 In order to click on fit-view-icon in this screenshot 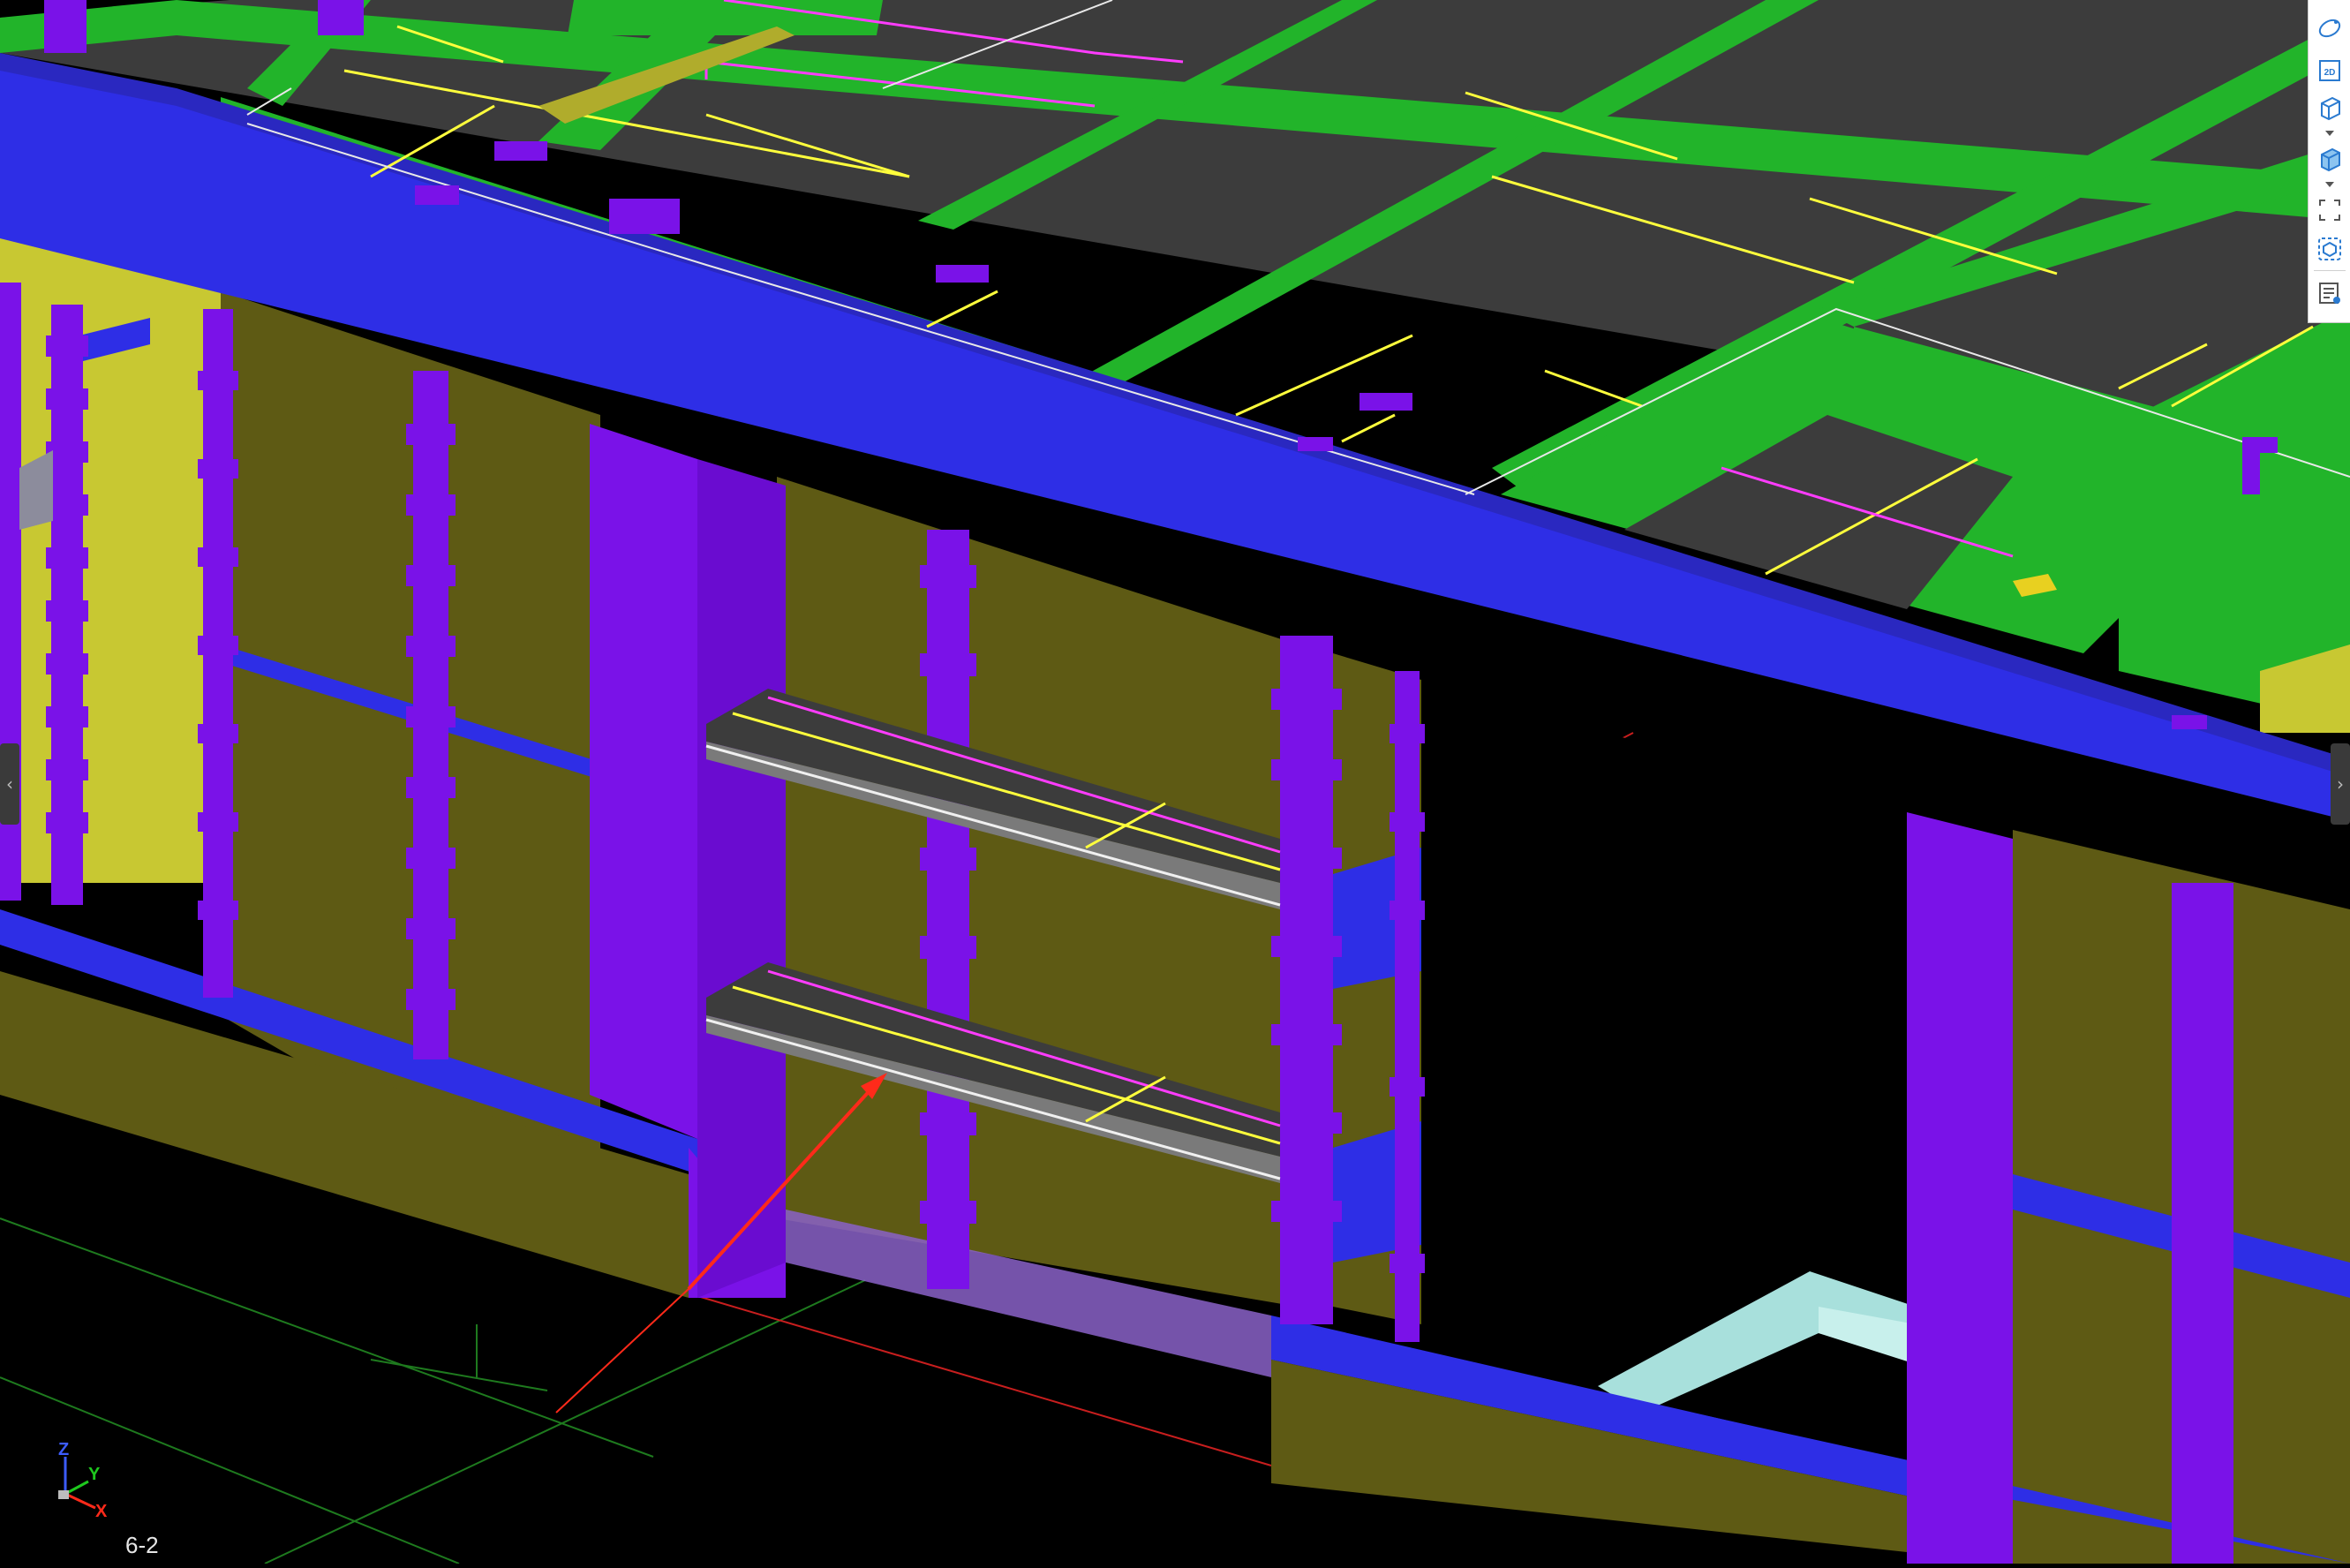, I will do `click(2329, 210)`.